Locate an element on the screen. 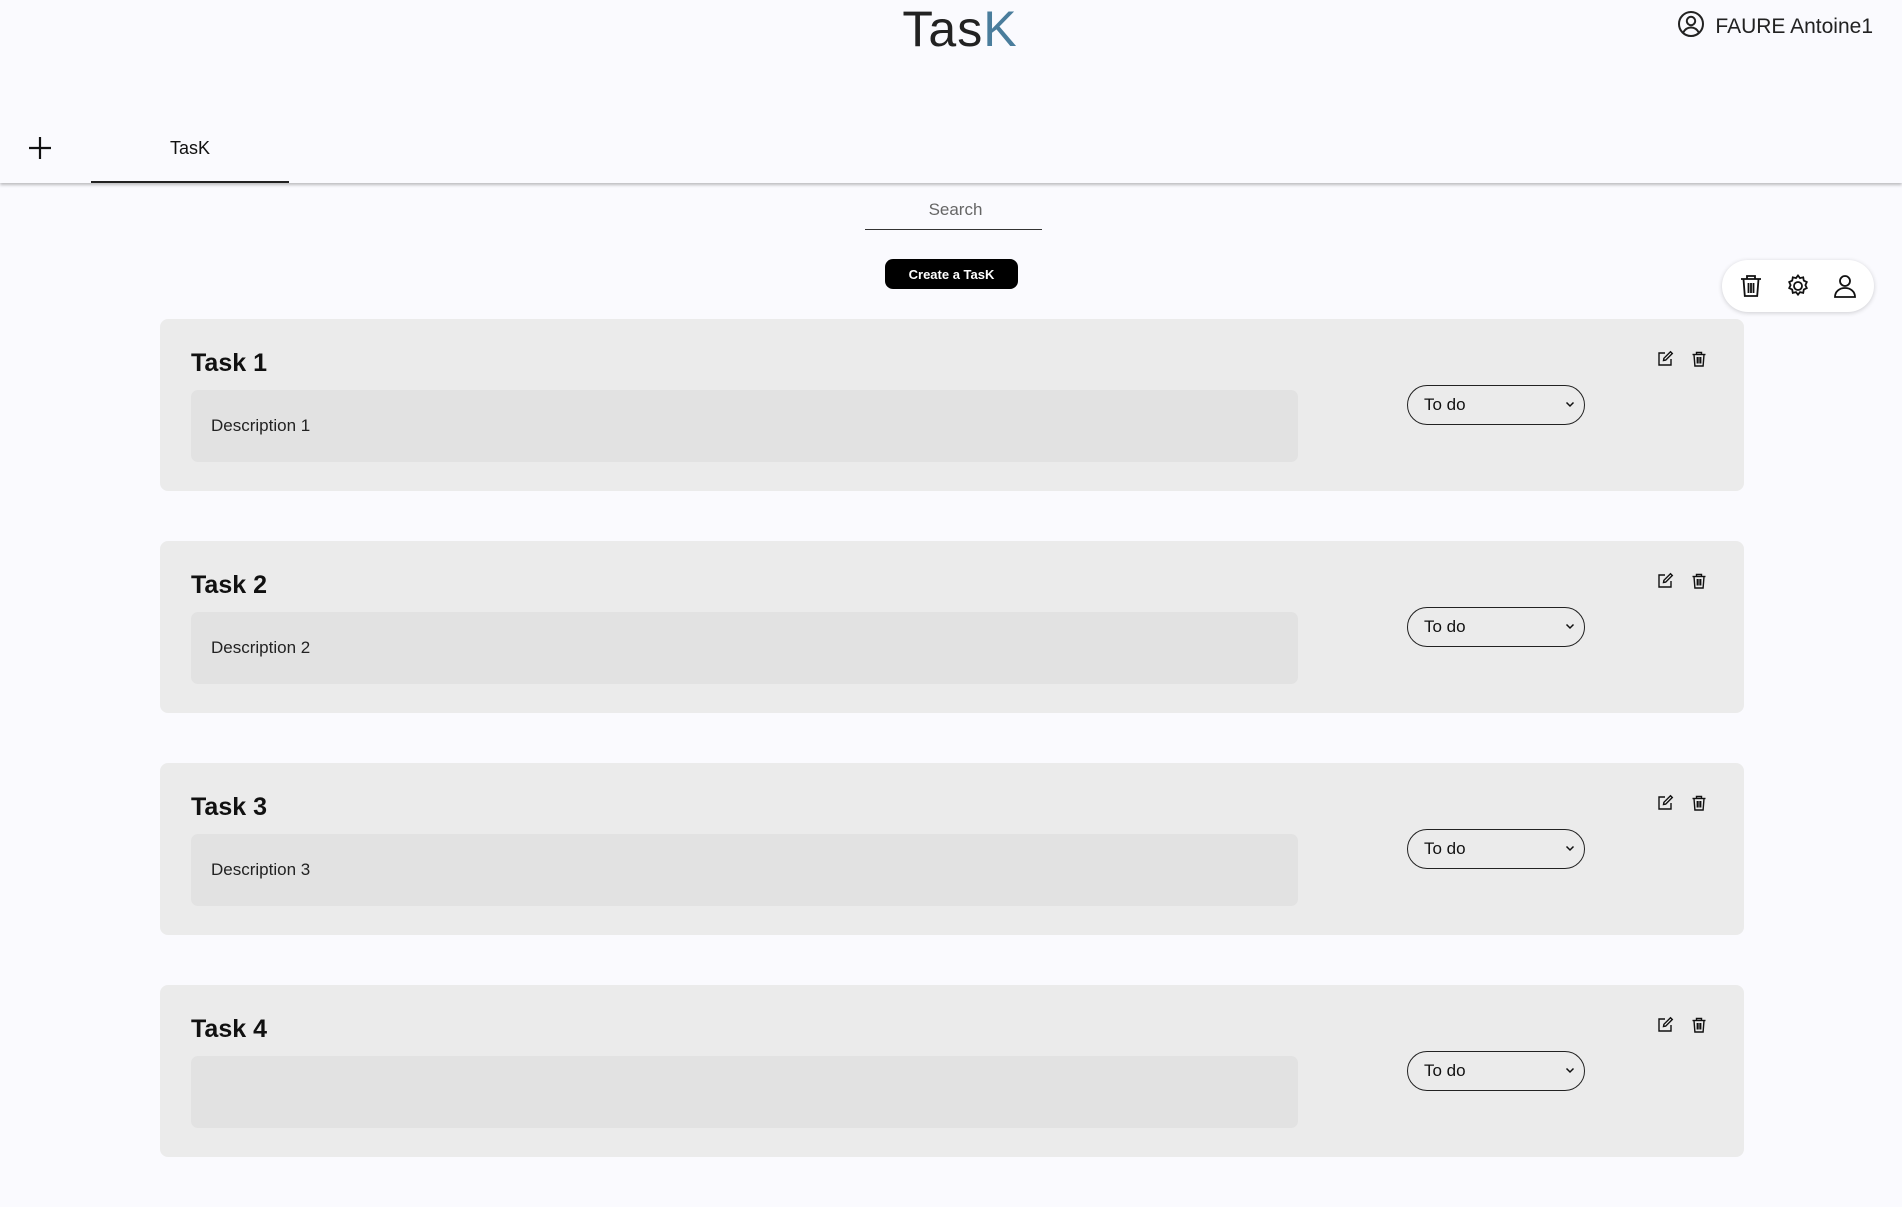 The image size is (1902, 1207). plus-icon is located at coordinates (40, 148).